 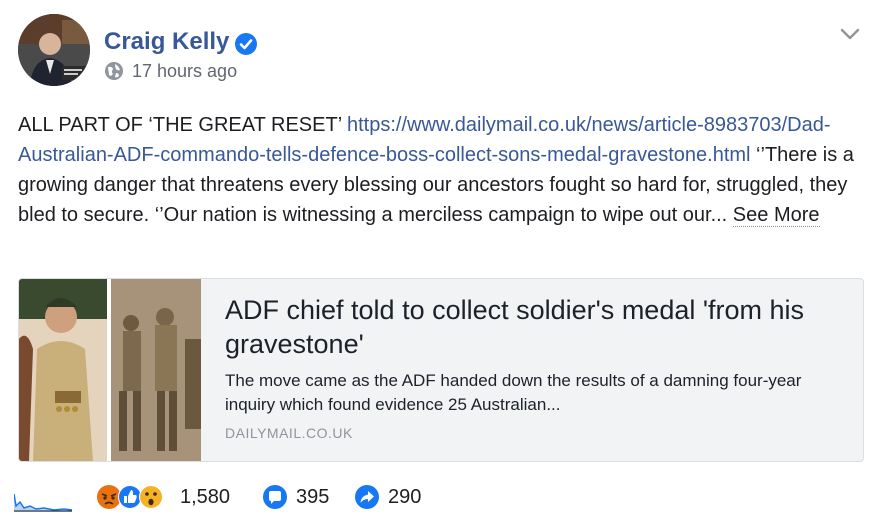 What do you see at coordinates (166, 42) in the screenshot?
I see `author-name: Craig Kelly` at bounding box center [166, 42].